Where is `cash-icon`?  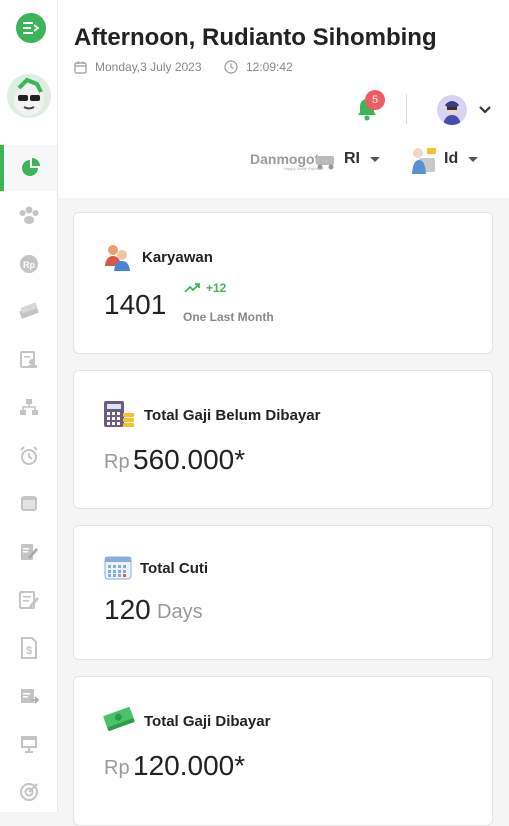
cash-icon is located at coordinates (119, 721).